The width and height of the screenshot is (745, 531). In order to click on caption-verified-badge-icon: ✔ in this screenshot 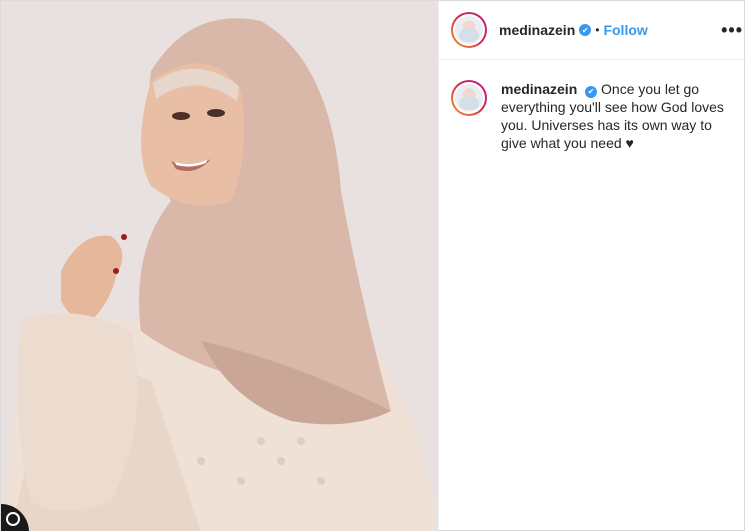, I will do `click(591, 92)`.